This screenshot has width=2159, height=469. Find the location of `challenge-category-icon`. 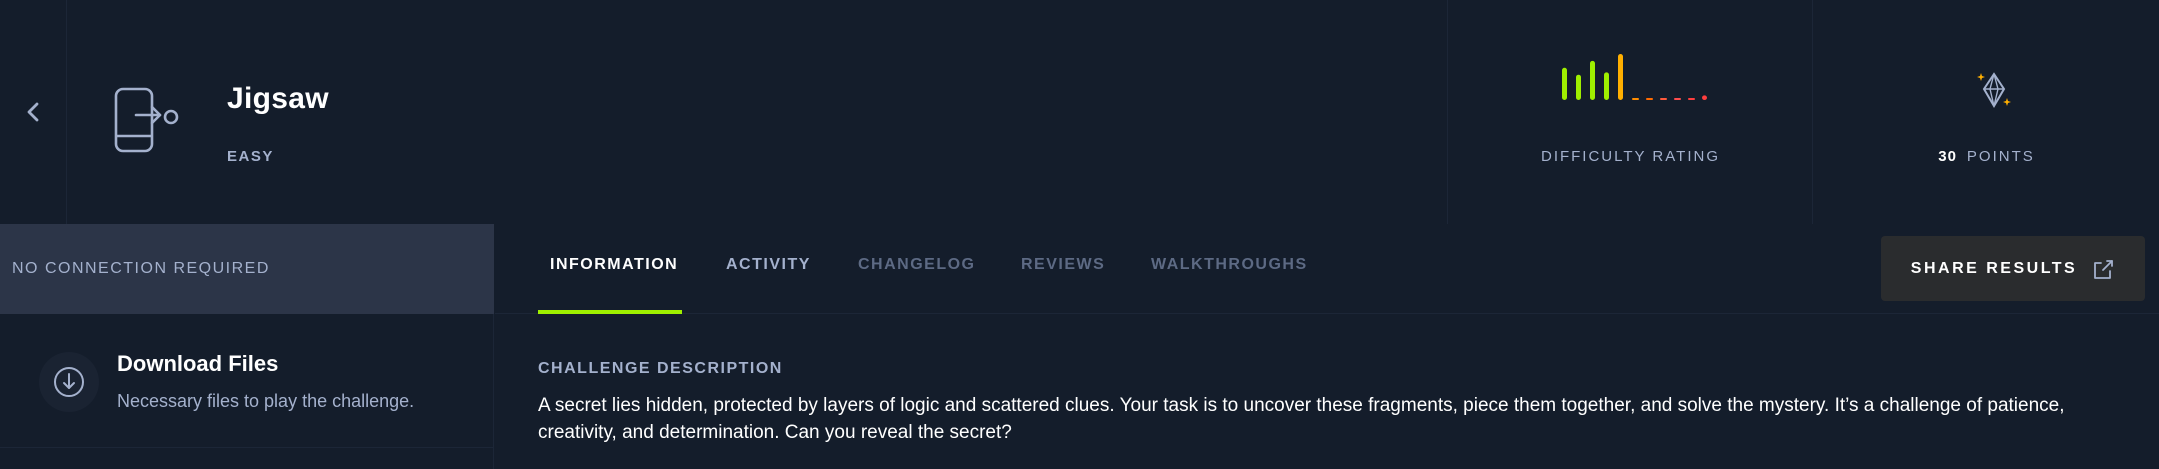

challenge-category-icon is located at coordinates (146, 120).